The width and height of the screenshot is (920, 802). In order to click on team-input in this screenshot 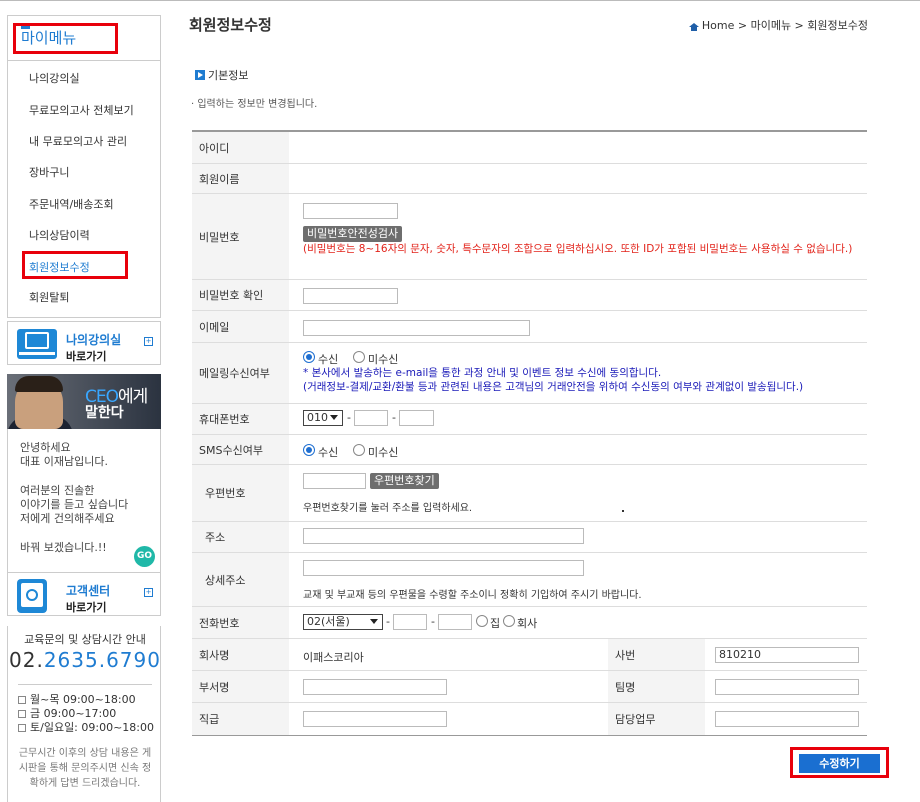, I will do `click(787, 687)`.